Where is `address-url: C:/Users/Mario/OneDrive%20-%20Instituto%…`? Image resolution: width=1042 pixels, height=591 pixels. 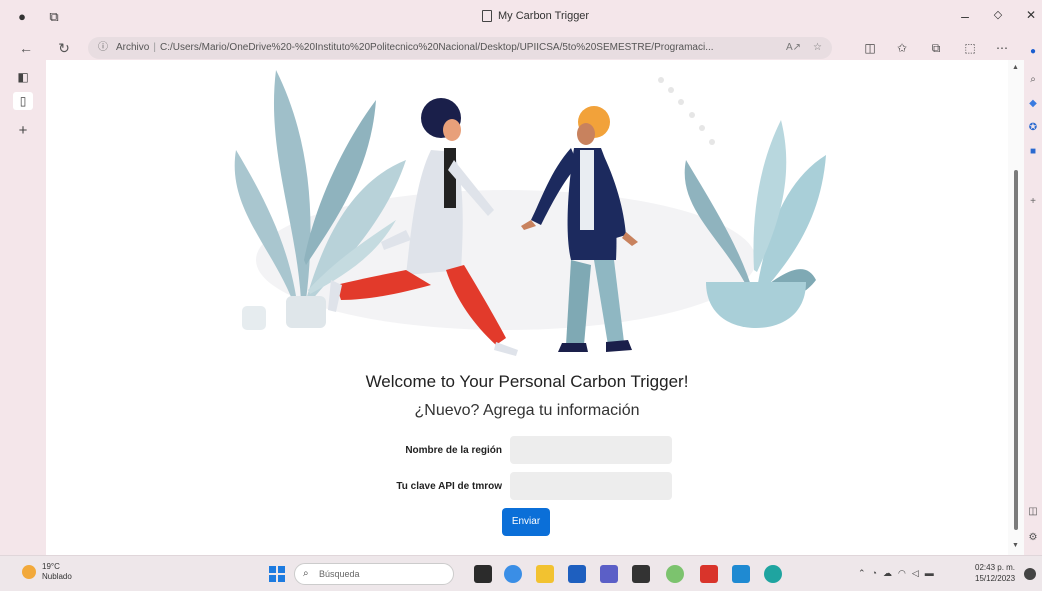
address-url: C:/Users/Mario/OneDrive%20-%20Instituto%… is located at coordinates (436, 47).